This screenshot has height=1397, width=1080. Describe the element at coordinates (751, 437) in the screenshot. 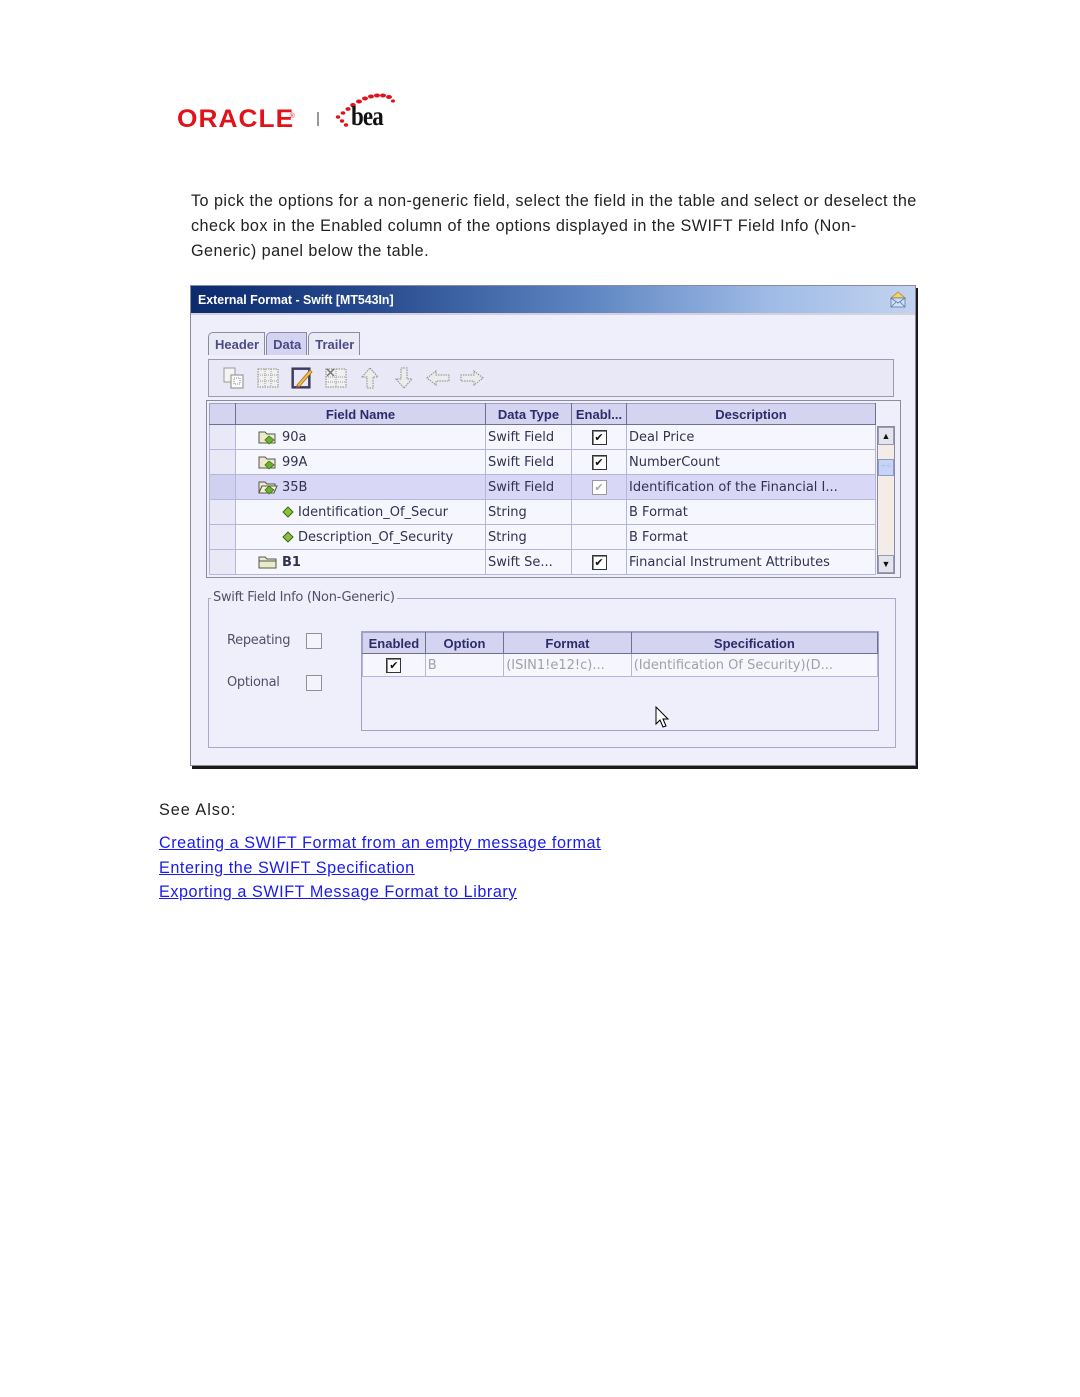

I see `description-cell: Deal Price` at that location.